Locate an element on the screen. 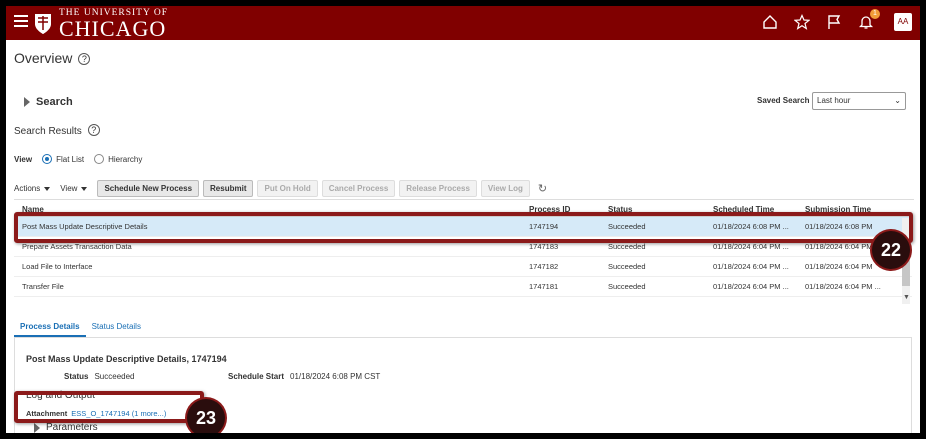  callout-number-22: 22 is located at coordinates (891, 250).